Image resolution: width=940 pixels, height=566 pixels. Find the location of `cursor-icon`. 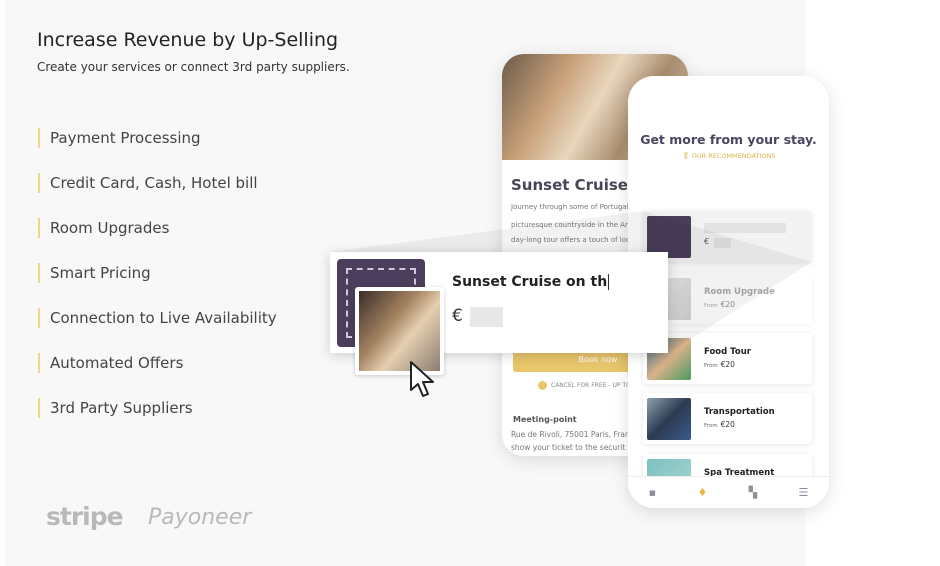

cursor-icon is located at coordinates (422, 379).